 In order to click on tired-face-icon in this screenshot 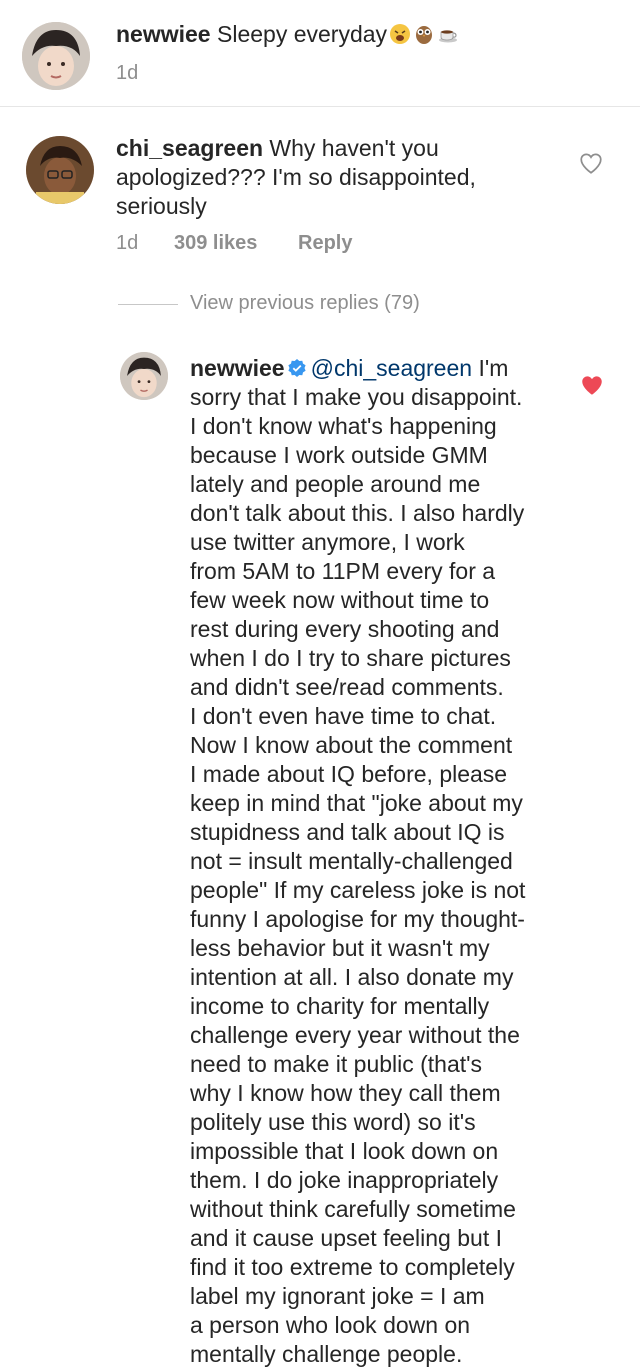, I will do `click(400, 34)`.